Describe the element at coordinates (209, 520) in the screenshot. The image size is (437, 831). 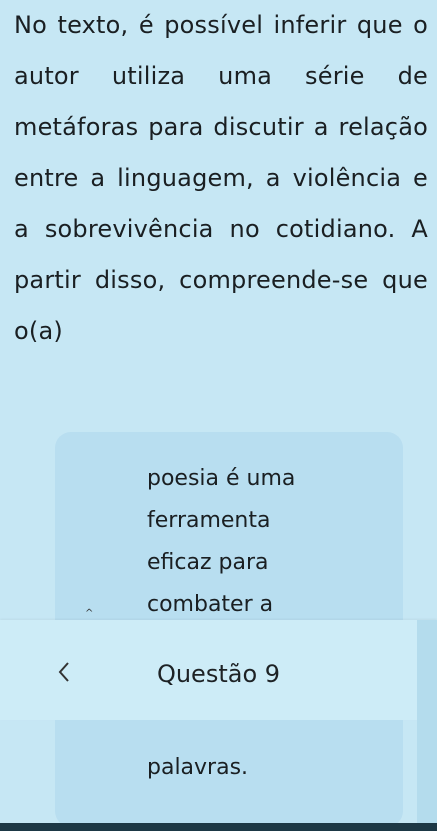
I see `option-line-2: ferramenta` at that location.